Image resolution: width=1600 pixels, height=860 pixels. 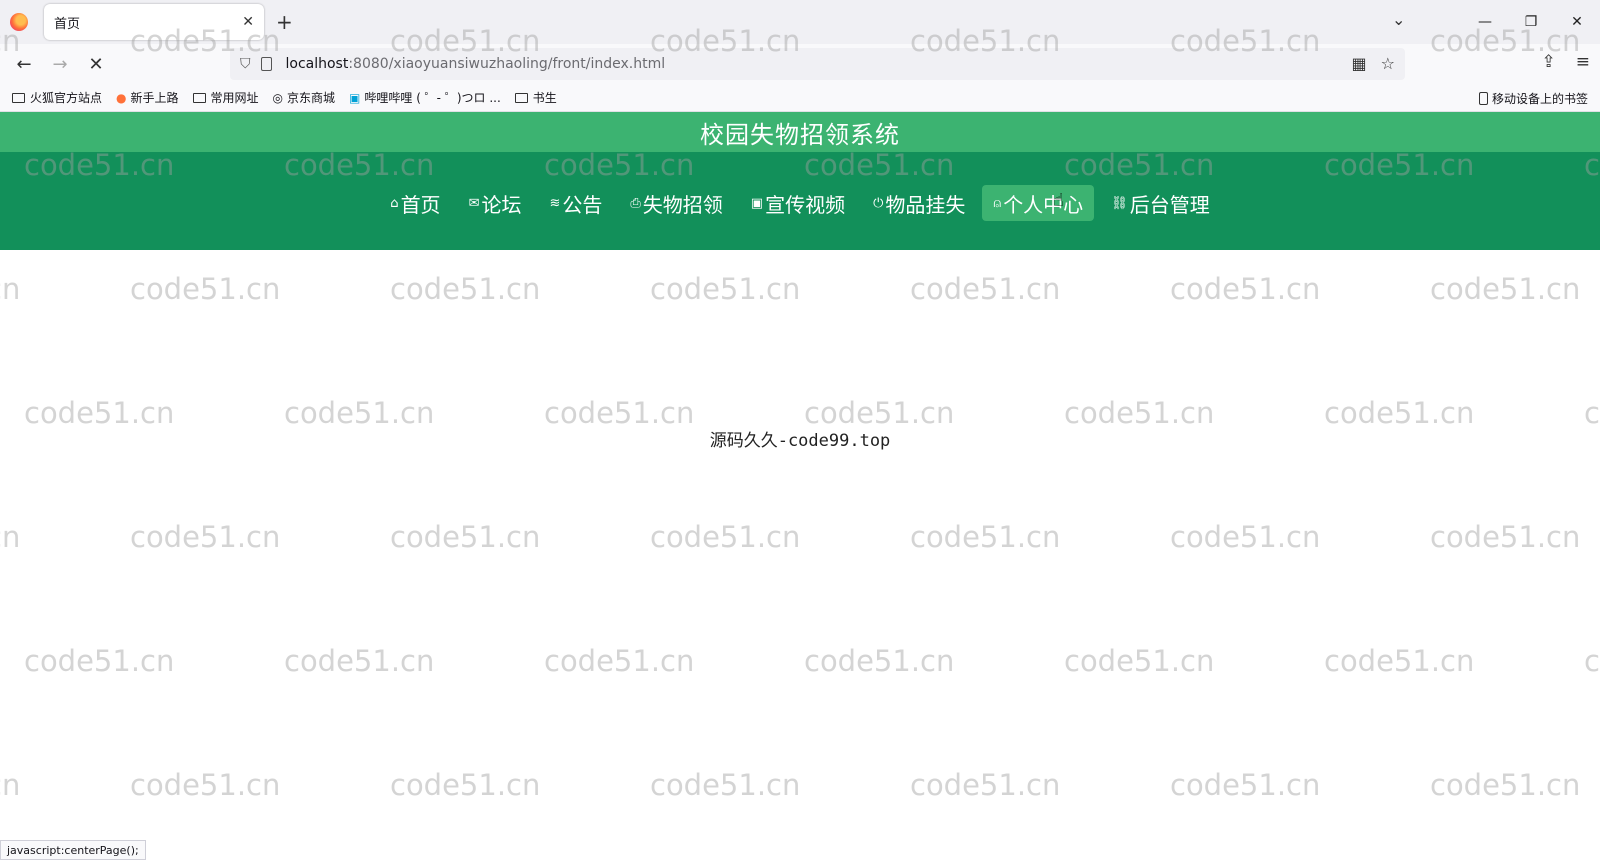 What do you see at coordinates (1583, 62) in the screenshot?
I see `menu-icon: ≡` at bounding box center [1583, 62].